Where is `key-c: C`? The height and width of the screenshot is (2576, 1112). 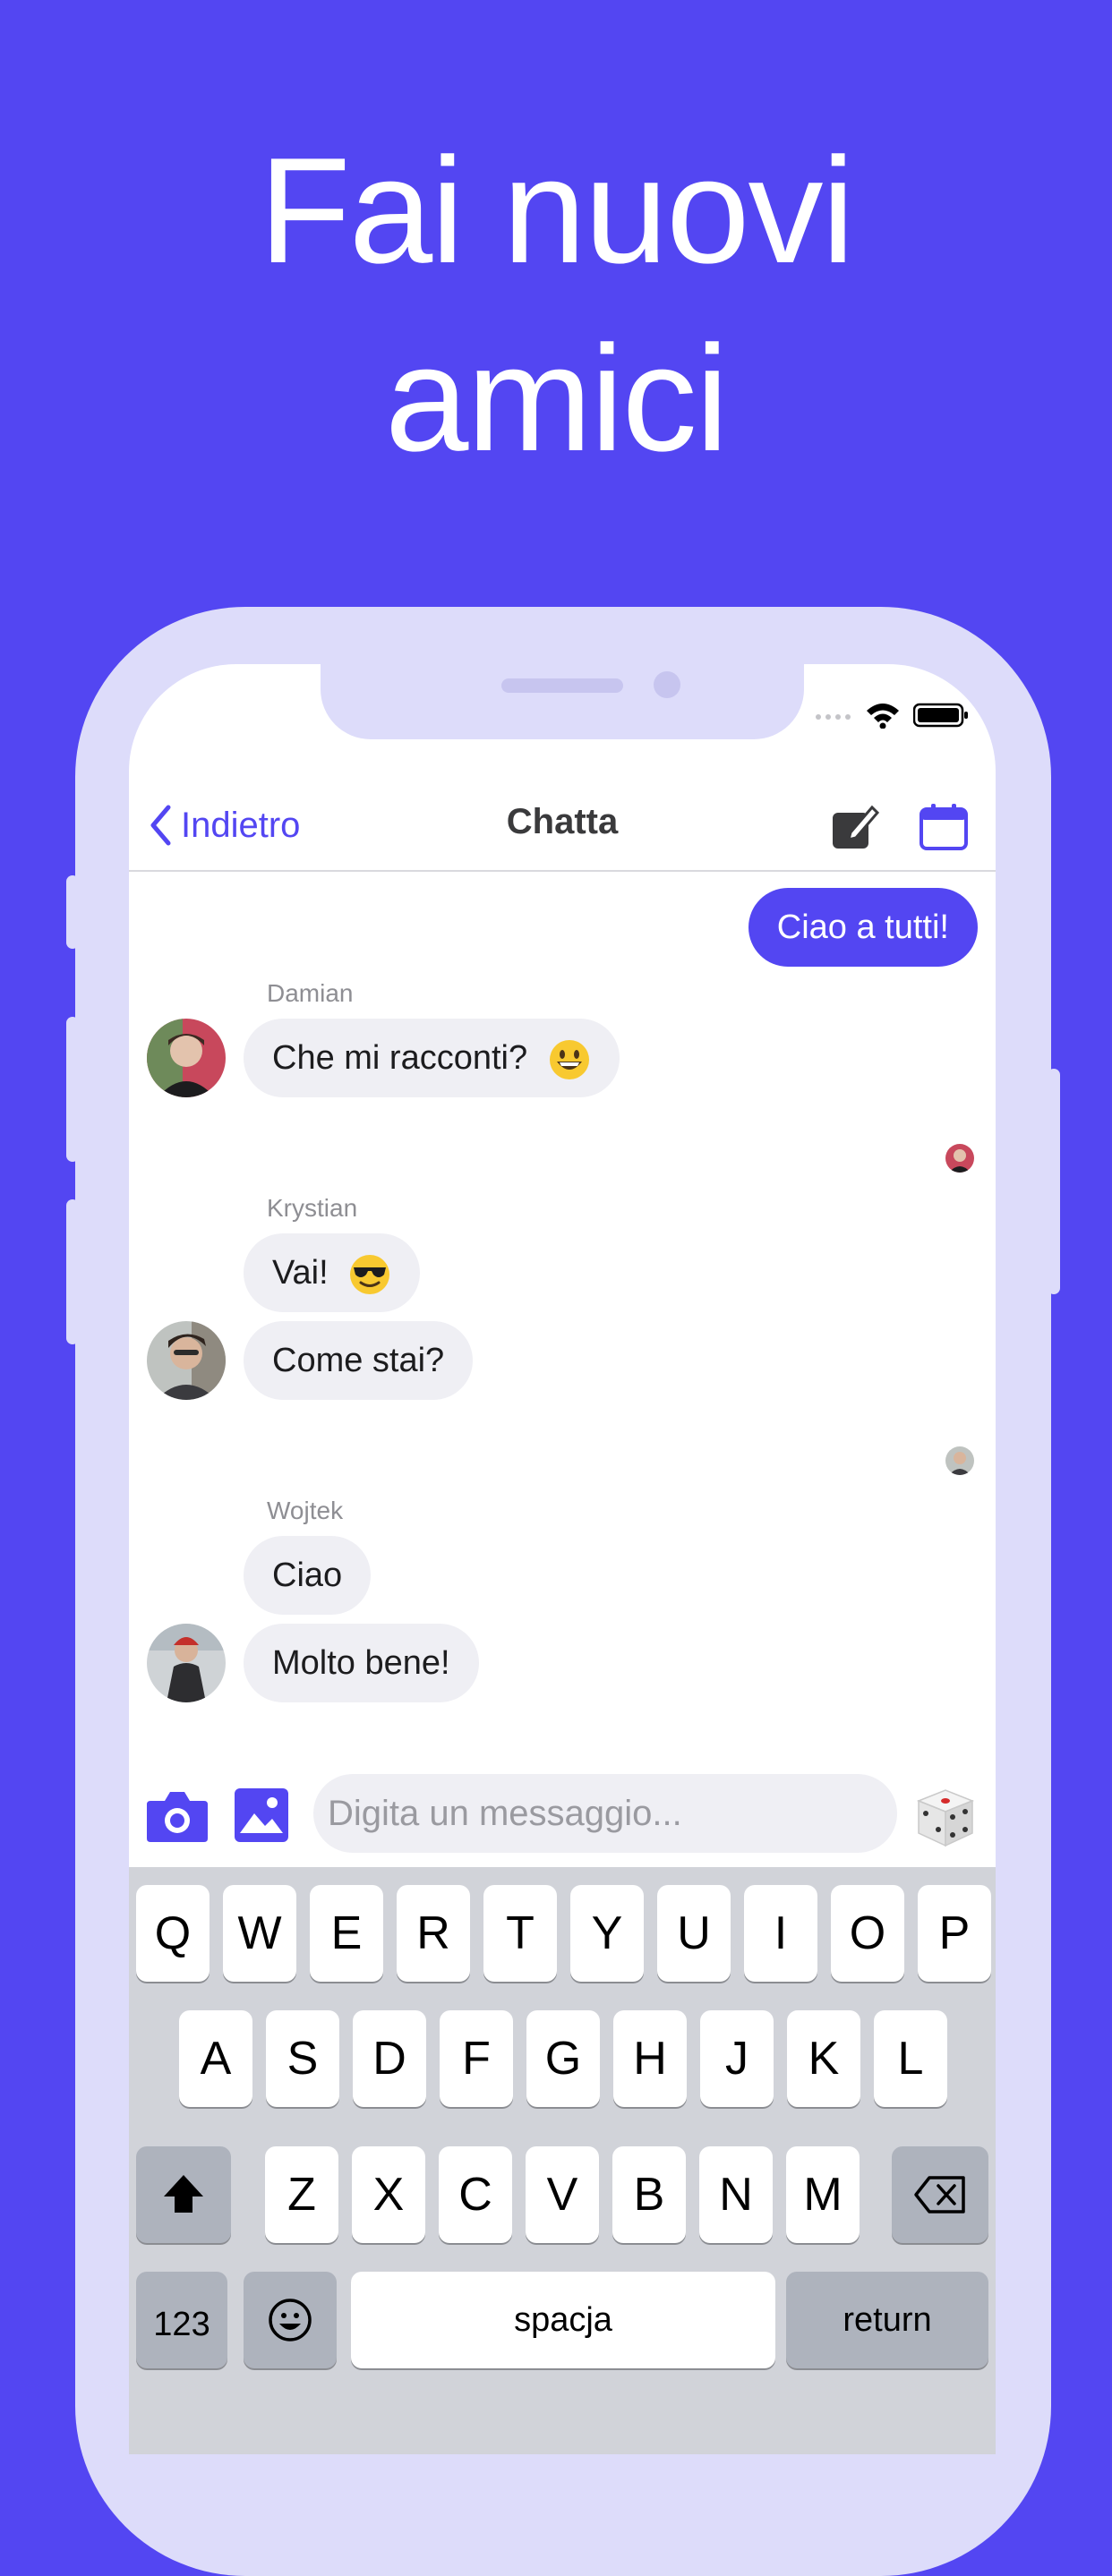 key-c: C is located at coordinates (475, 2194).